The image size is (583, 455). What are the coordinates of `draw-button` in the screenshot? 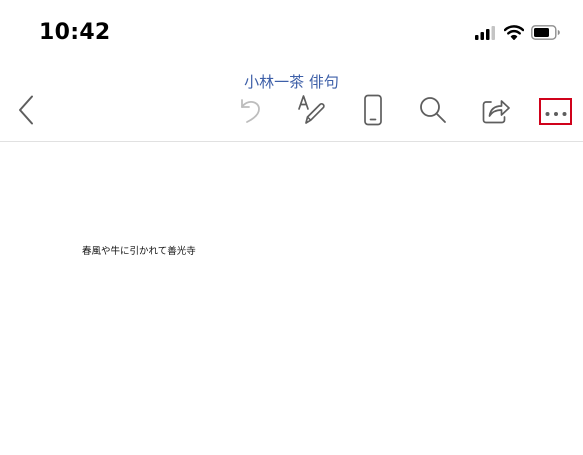 It's located at (312, 112).